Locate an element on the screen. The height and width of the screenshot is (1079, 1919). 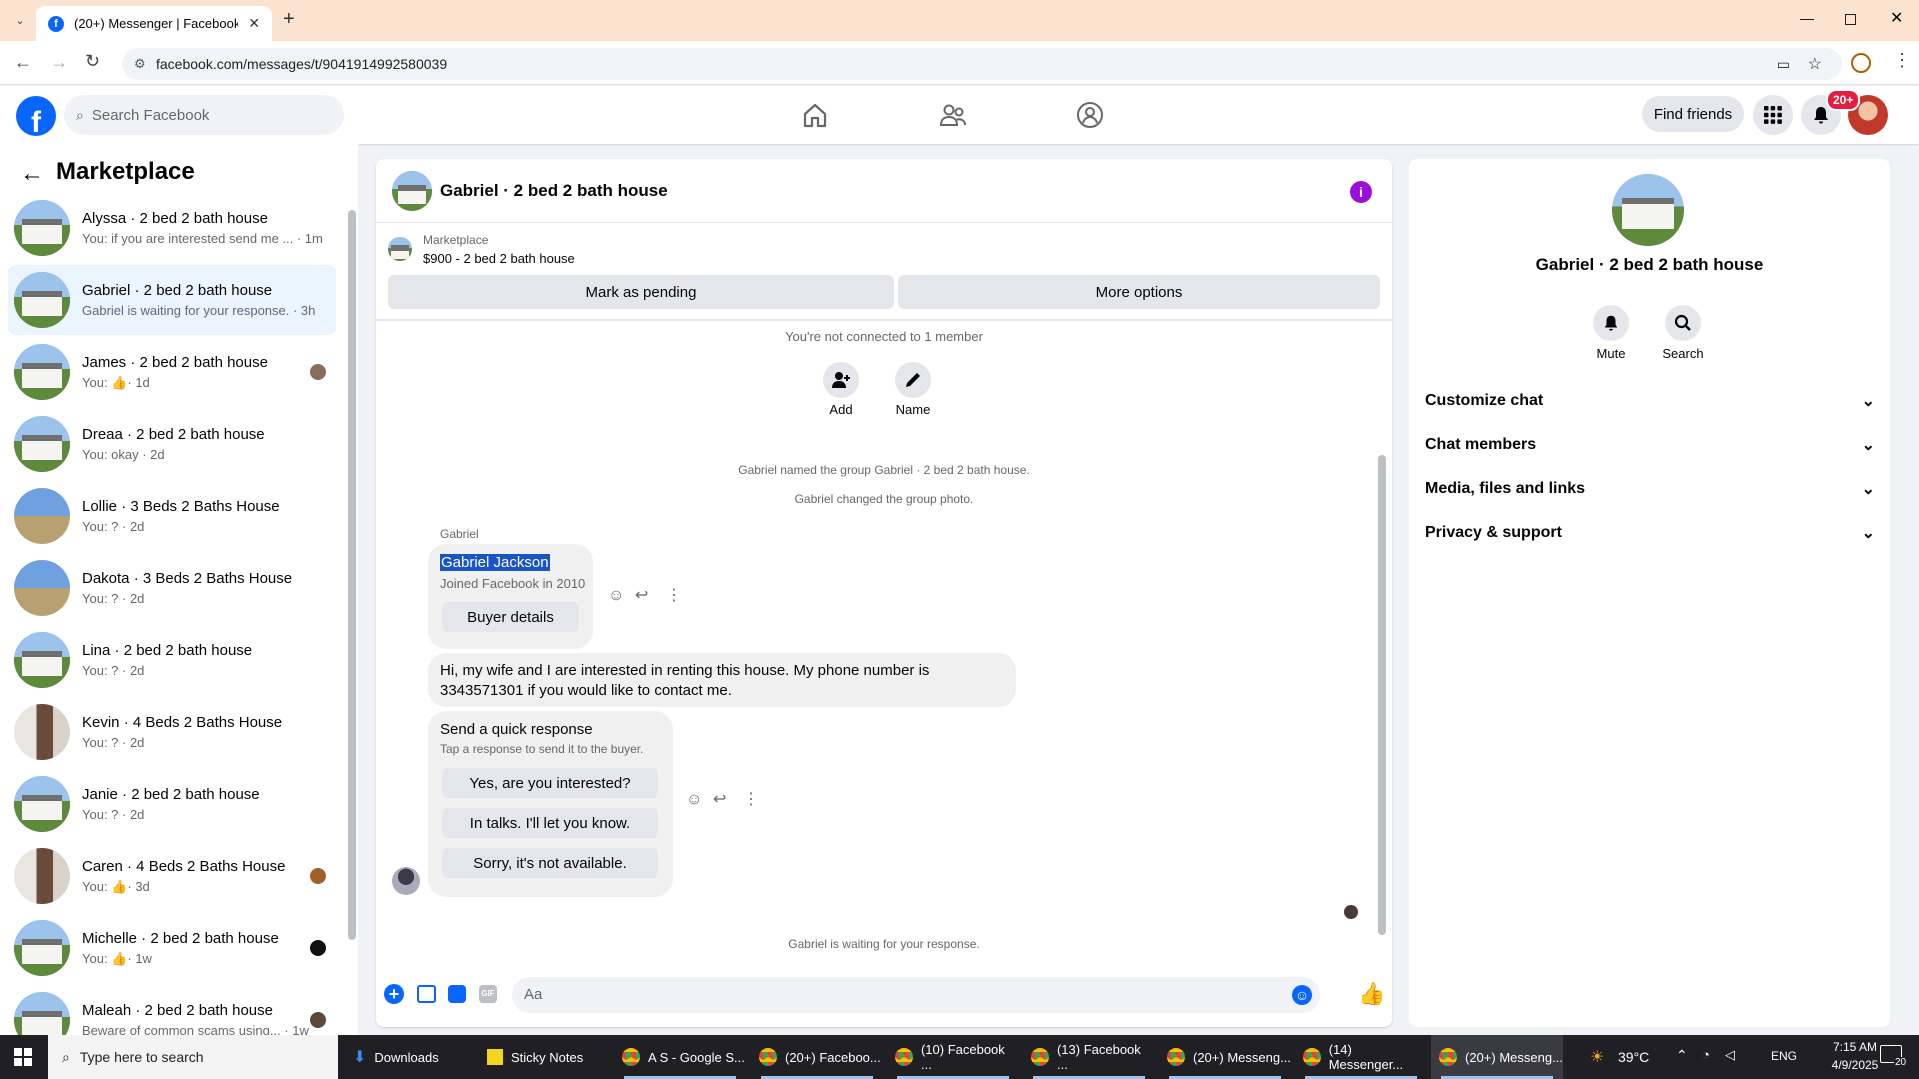
home-nav-icon is located at coordinates (815, 115).